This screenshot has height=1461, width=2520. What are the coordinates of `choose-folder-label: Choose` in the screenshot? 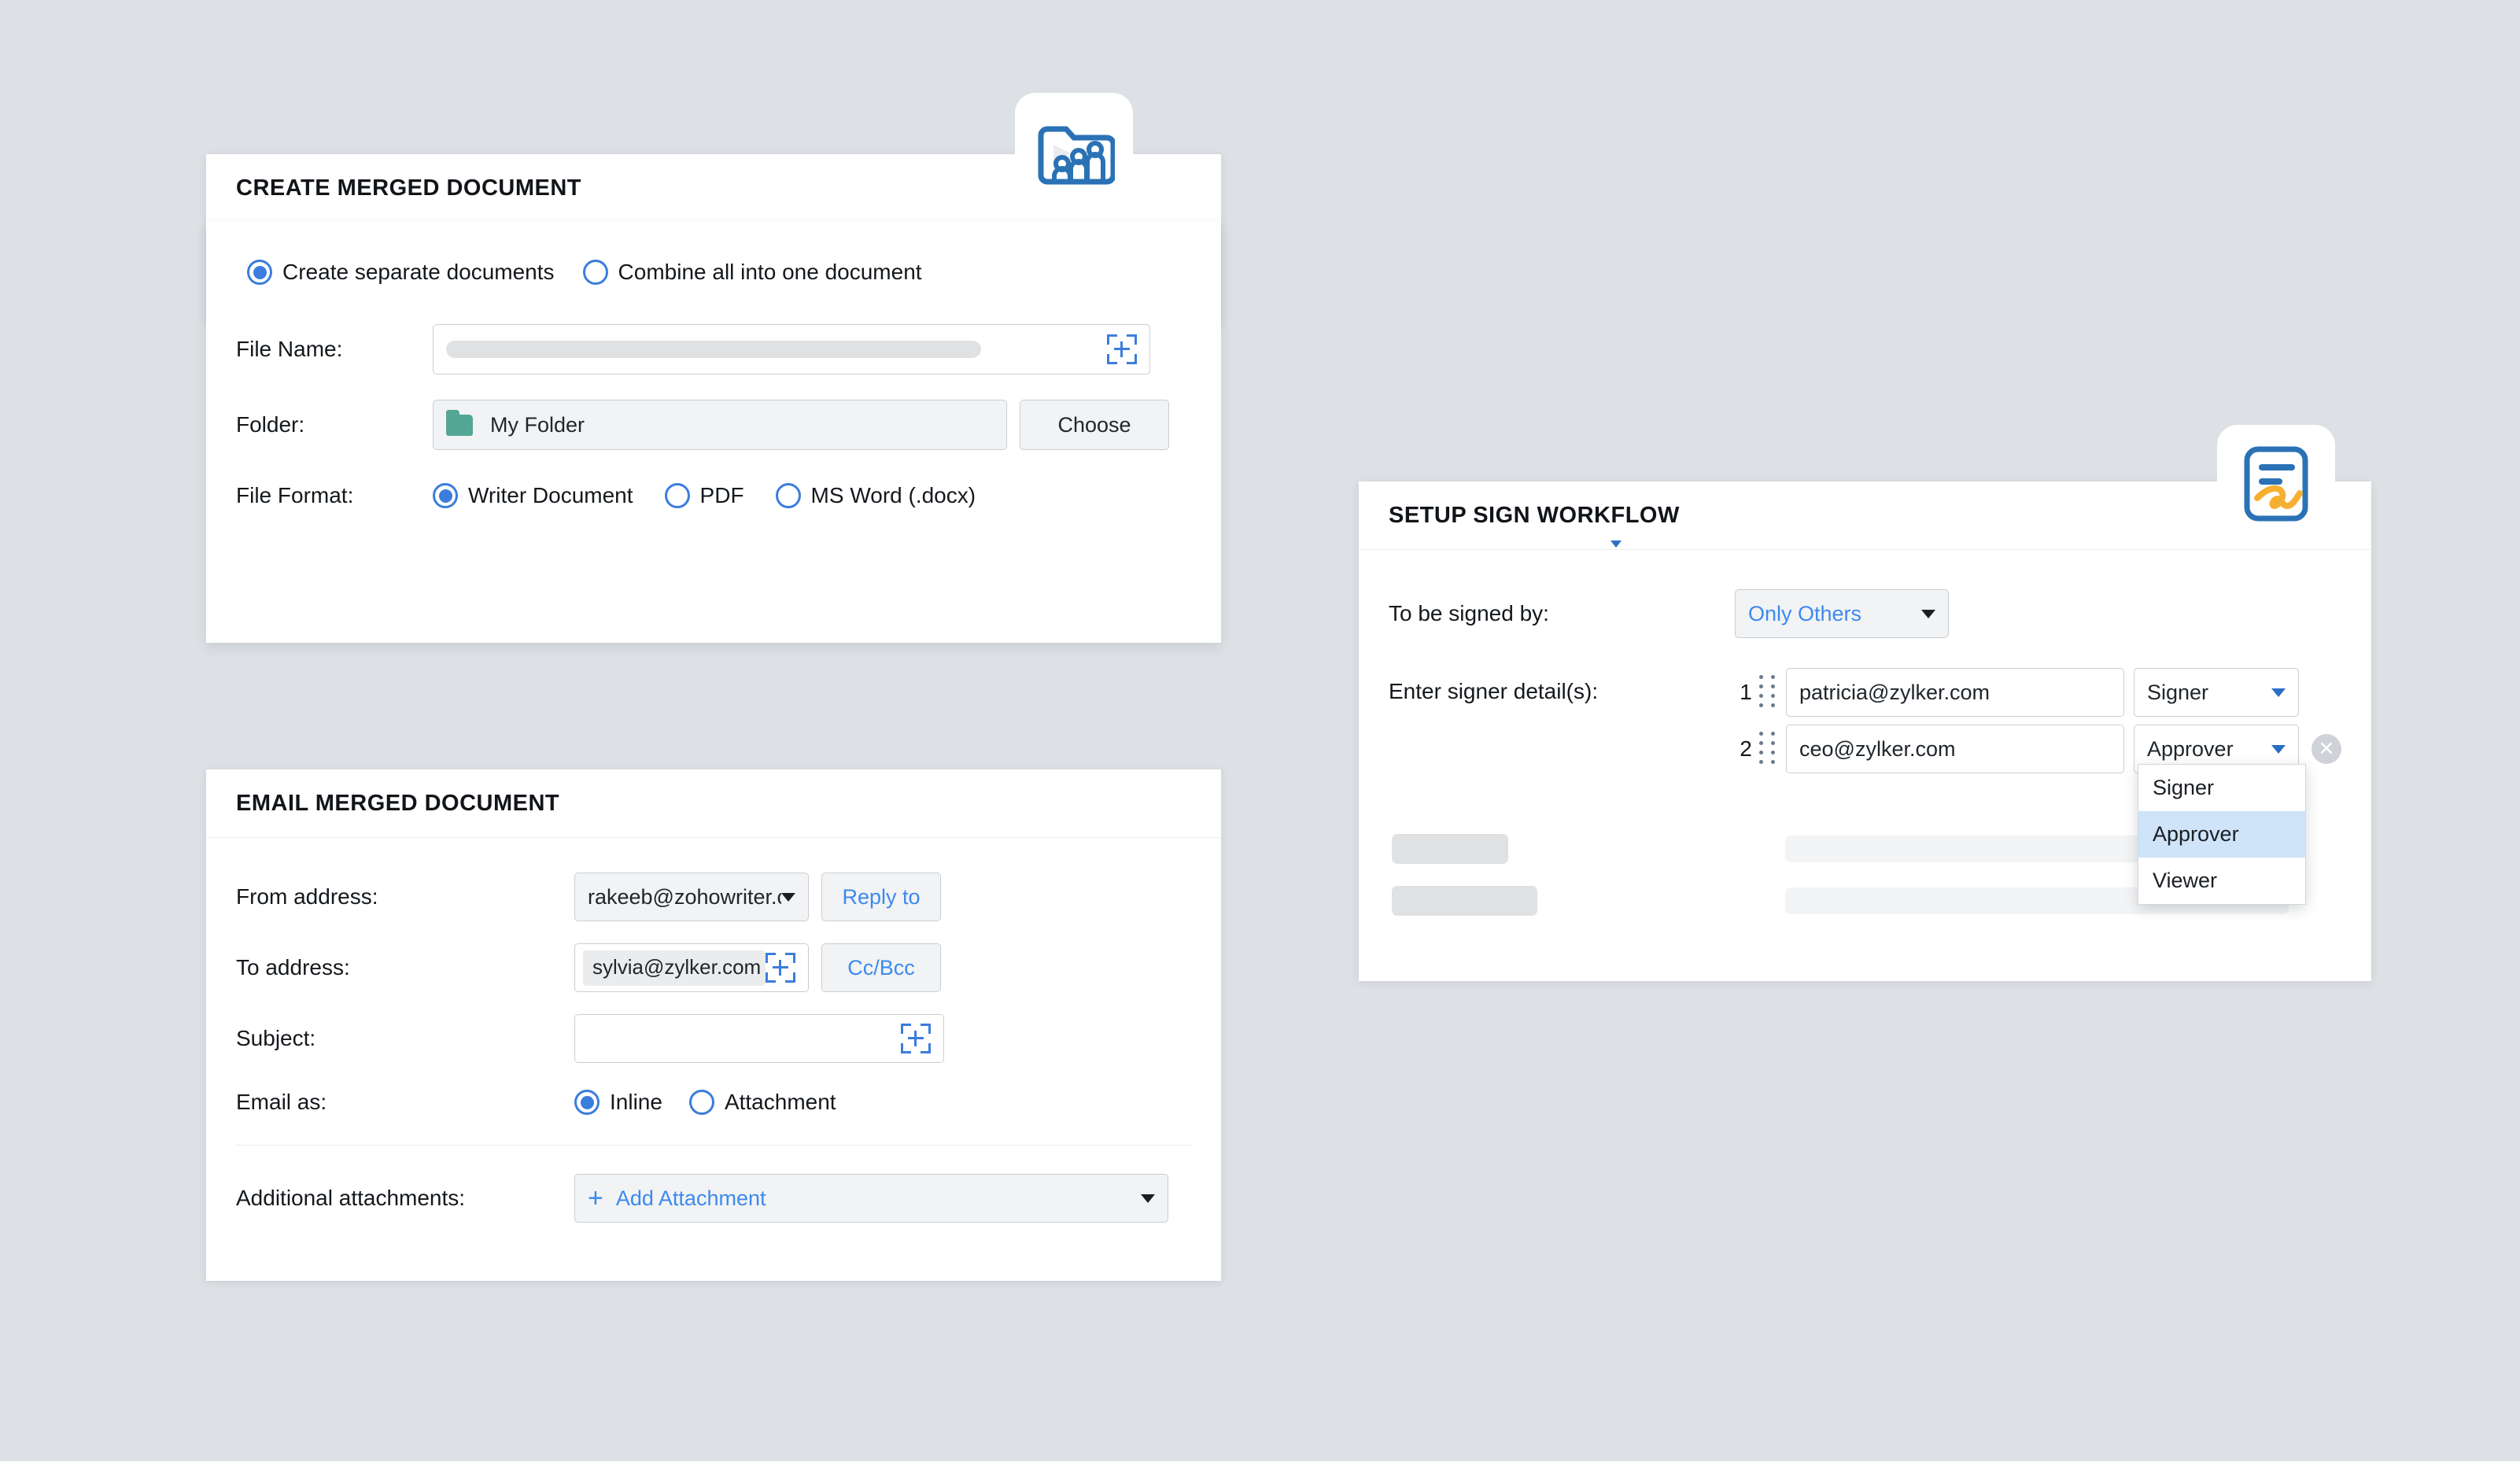 It's located at (1094, 425).